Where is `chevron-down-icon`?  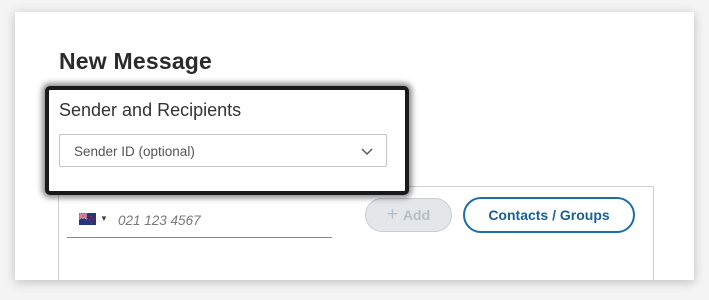
chevron-down-icon is located at coordinates (367, 151).